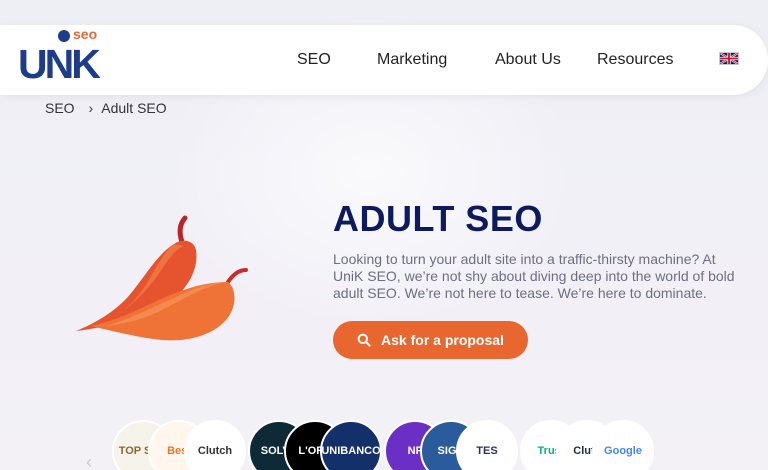 This screenshot has width=768, height=470. Describe the element at coordinates (64, 36) in the screenshot. I see `logo-dot` at that location.